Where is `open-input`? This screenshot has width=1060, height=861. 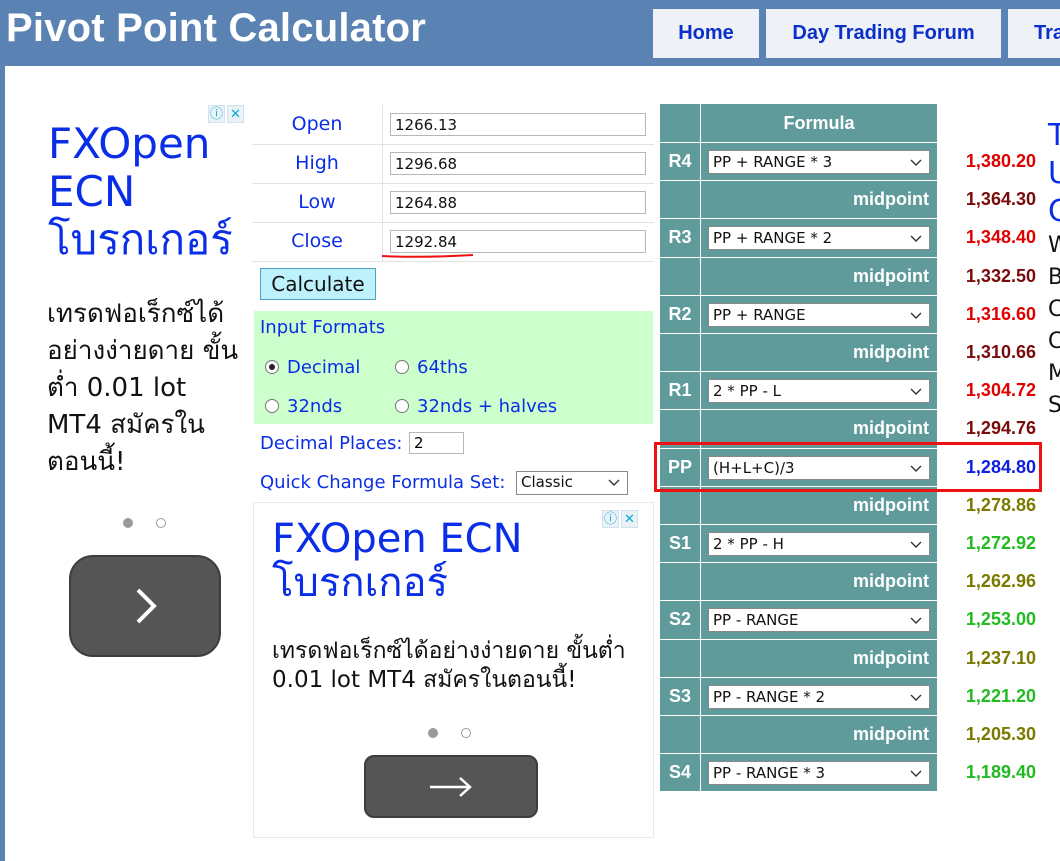 open-input is located at coordinates (518, 124).